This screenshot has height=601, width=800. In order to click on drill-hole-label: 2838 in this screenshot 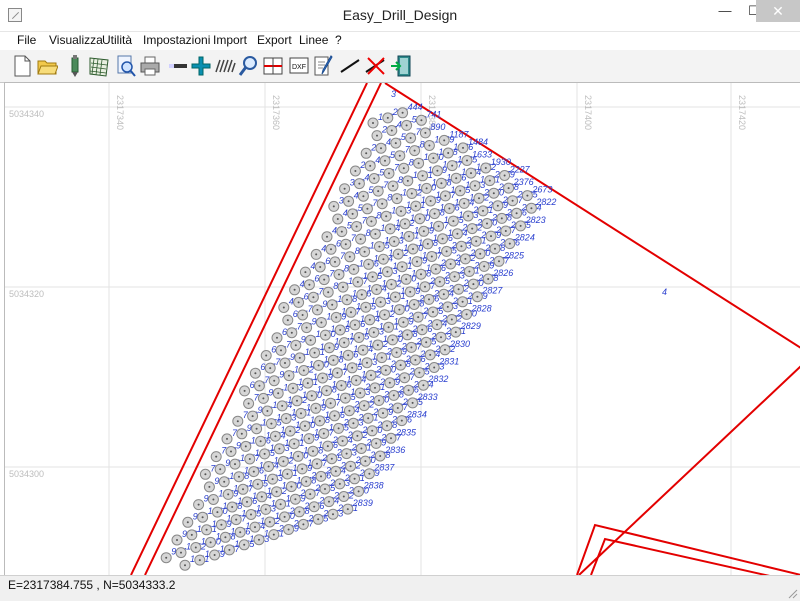, I will do `click(373, 485)`.